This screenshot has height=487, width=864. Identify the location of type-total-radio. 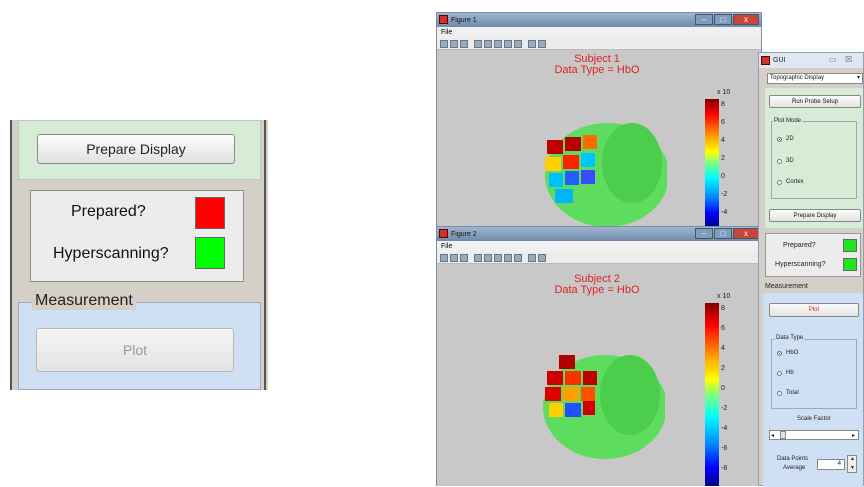
(779, 393).